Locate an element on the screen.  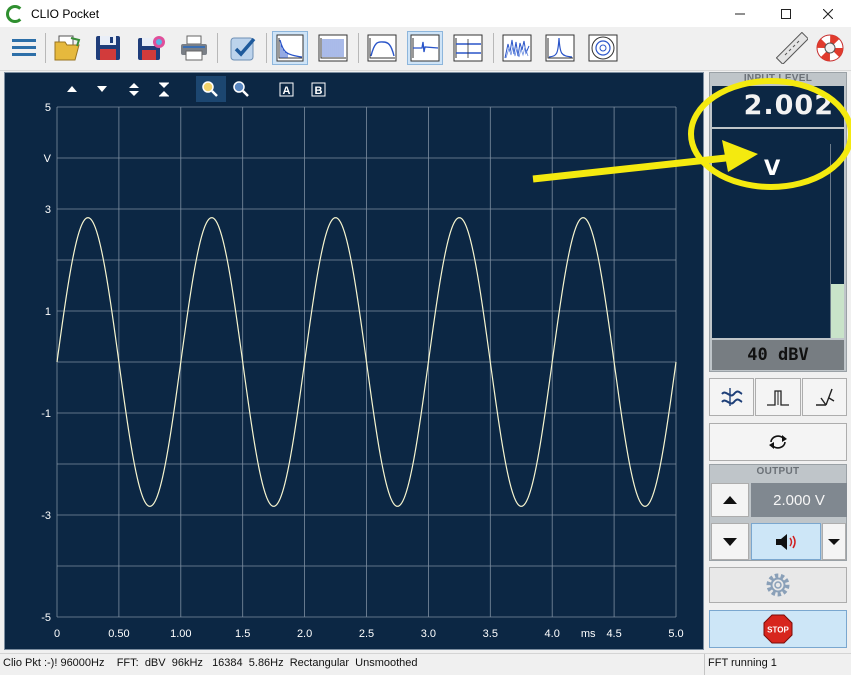
zoom-in-button is located at coordinates (211, 89).